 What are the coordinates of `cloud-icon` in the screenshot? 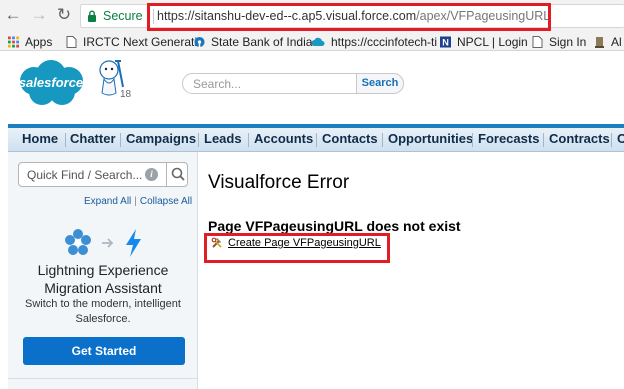 It's located at (318, 41).